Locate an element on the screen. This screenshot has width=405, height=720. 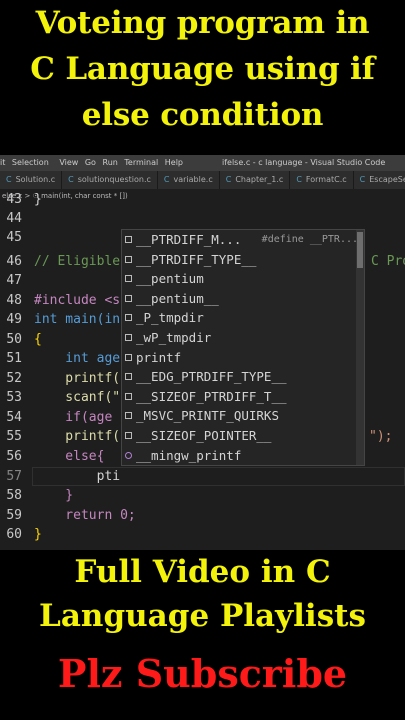
line-number: 49 is located at coordinates (14, 319).